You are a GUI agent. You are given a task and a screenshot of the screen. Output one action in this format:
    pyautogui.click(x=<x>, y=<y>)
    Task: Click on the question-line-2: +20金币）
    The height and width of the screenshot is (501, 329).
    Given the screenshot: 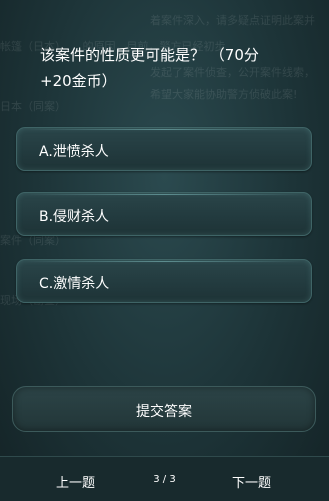 What is the action you would take?
    pyautogui.click(x=78, y=81)
    